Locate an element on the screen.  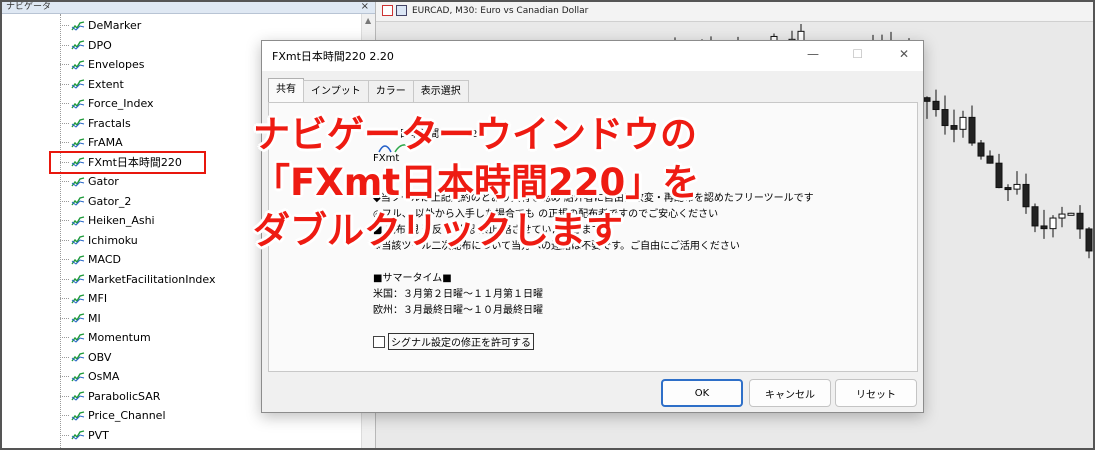
chart-menu-icon is located at coordinates (387, 10).